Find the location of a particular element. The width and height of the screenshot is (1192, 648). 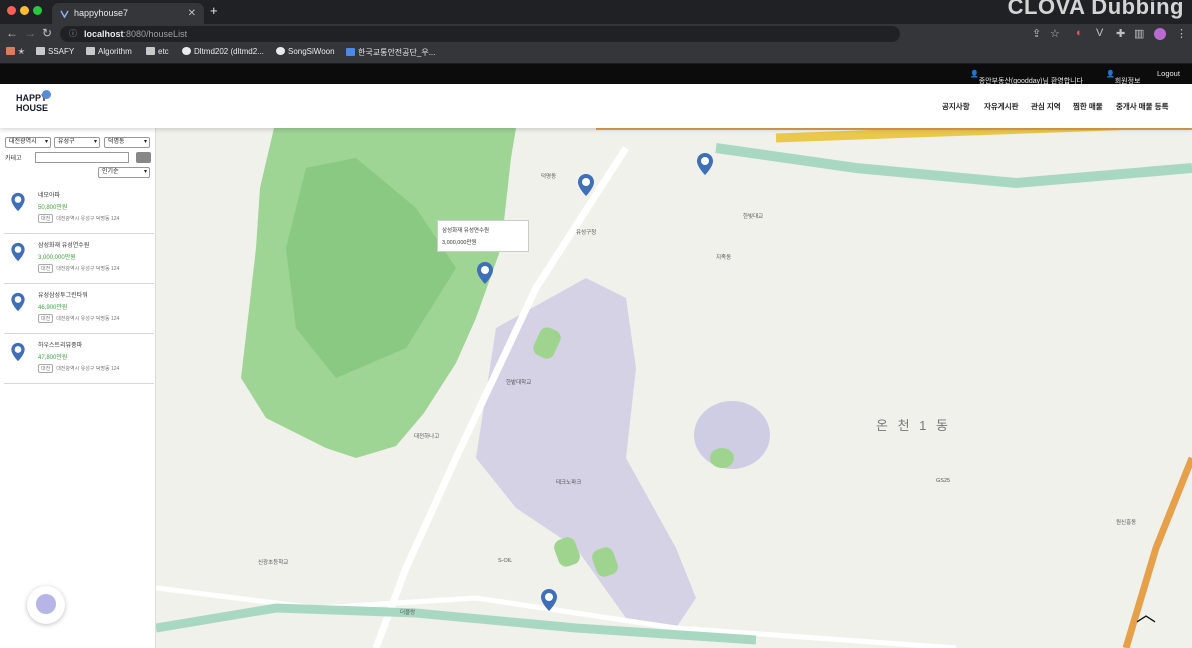

menu-interest-area: 관심 지역 is located at coordinates (1046, 106).